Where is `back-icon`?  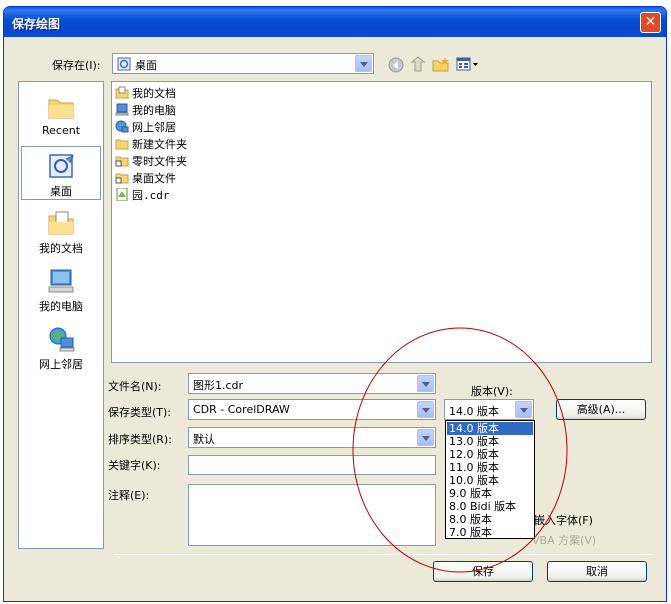
back-icon is located at coordinates (396, 65).